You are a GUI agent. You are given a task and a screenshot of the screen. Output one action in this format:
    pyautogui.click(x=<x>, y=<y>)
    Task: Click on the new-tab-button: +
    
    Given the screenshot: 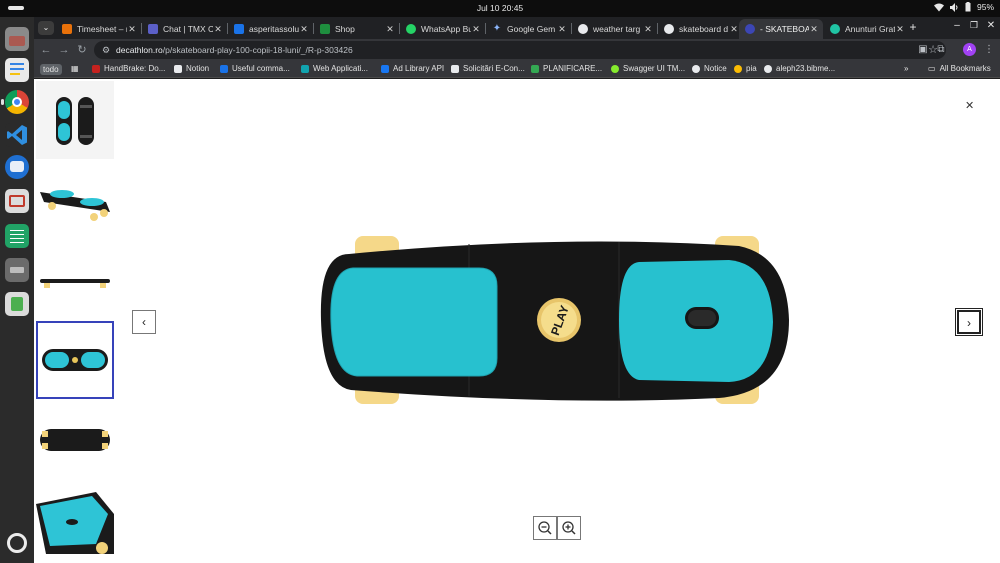 What is the action you would take?
    pyautogui.click(x=913, y=27)
    